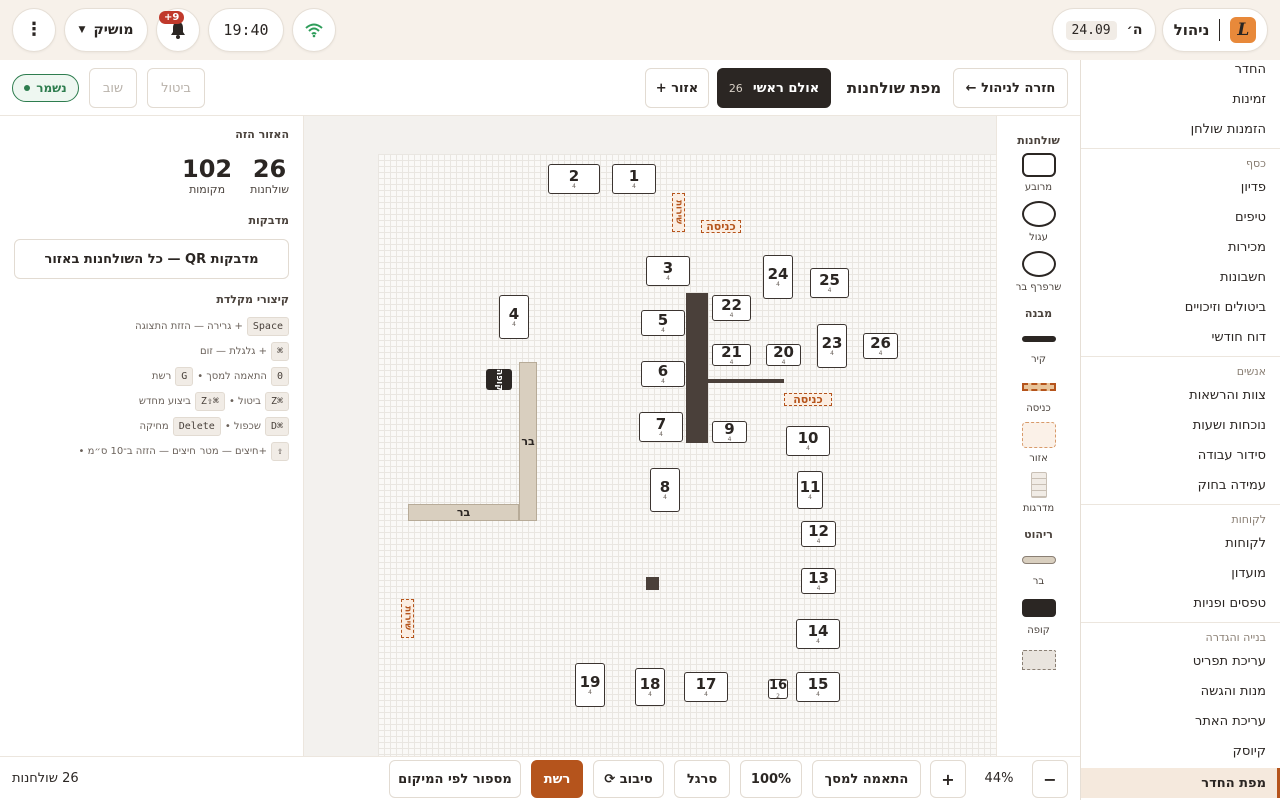  I want to click on table-16: 16 2, so click(778, 689).